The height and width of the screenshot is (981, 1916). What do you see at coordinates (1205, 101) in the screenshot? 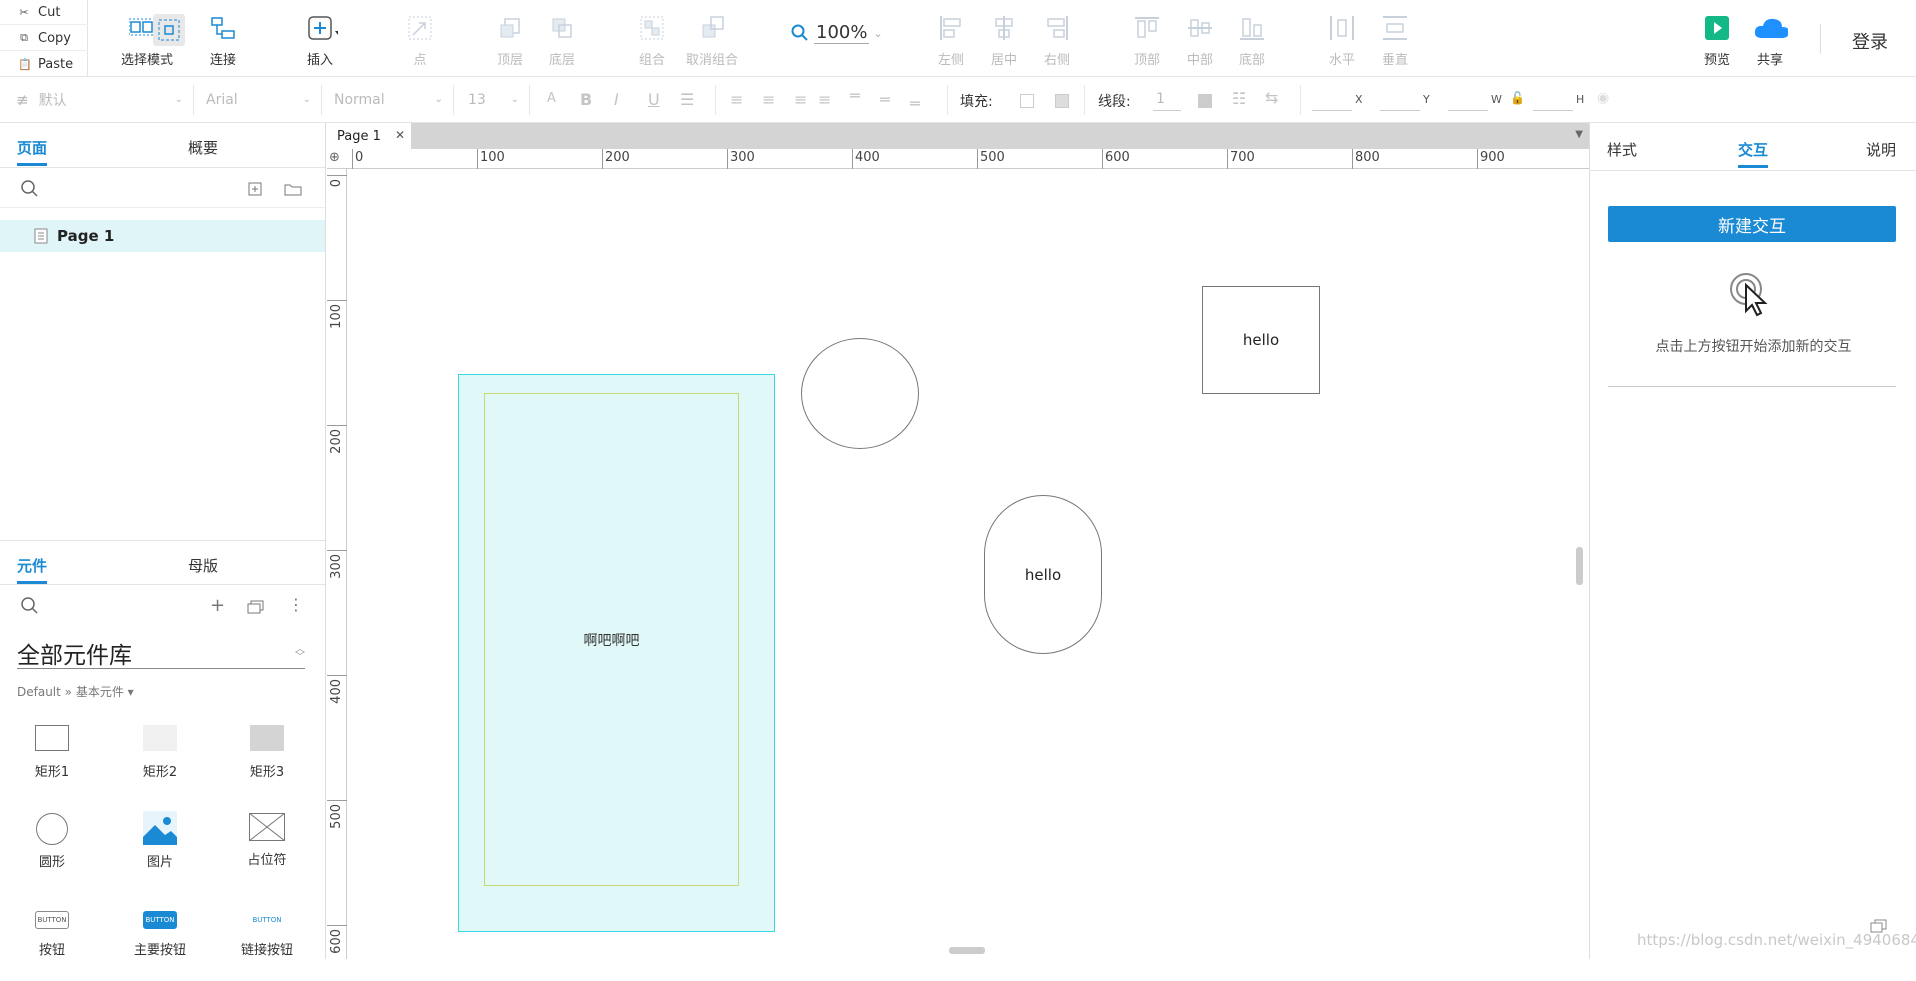
I see `stroke-color-swatch` at bounding box center [1205, 101].